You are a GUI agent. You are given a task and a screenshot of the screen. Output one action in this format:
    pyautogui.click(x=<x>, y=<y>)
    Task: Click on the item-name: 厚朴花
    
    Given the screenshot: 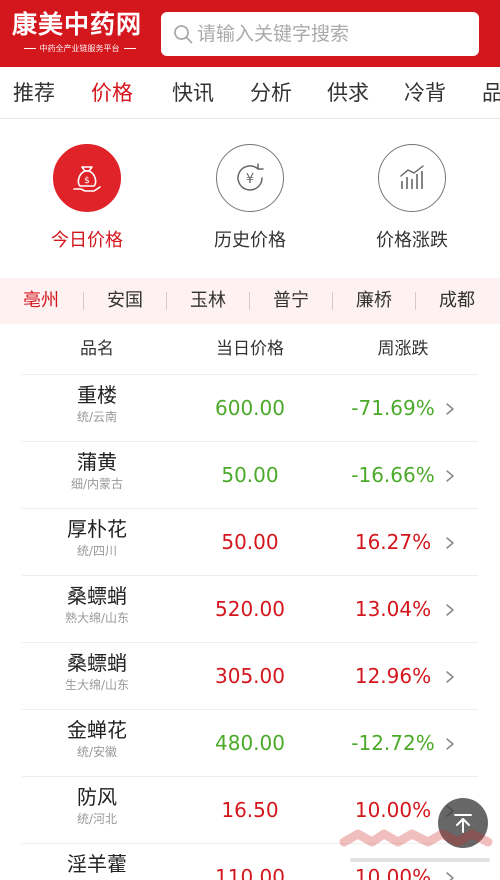 What is the action you would take?
    pyautogui.click(x=97, y=529)
    